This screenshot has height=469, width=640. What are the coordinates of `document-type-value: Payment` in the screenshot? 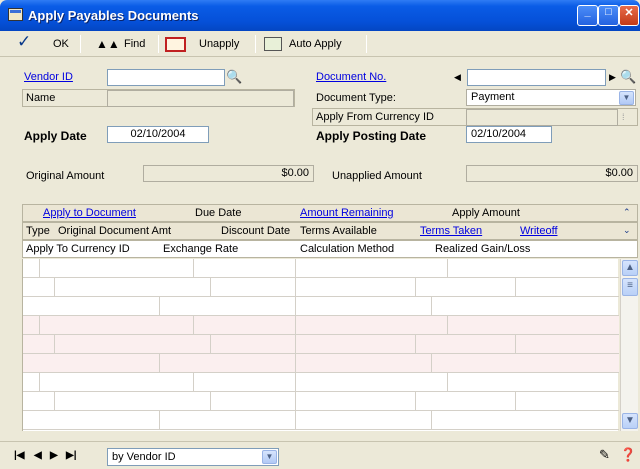 It's located at (493, 97).